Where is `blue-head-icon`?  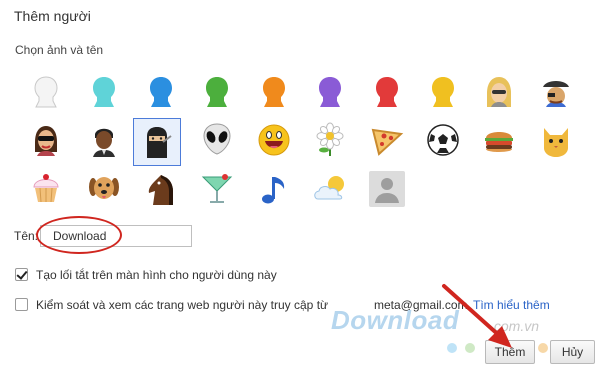 blue-head-icon is located at coordinates (161, 92).